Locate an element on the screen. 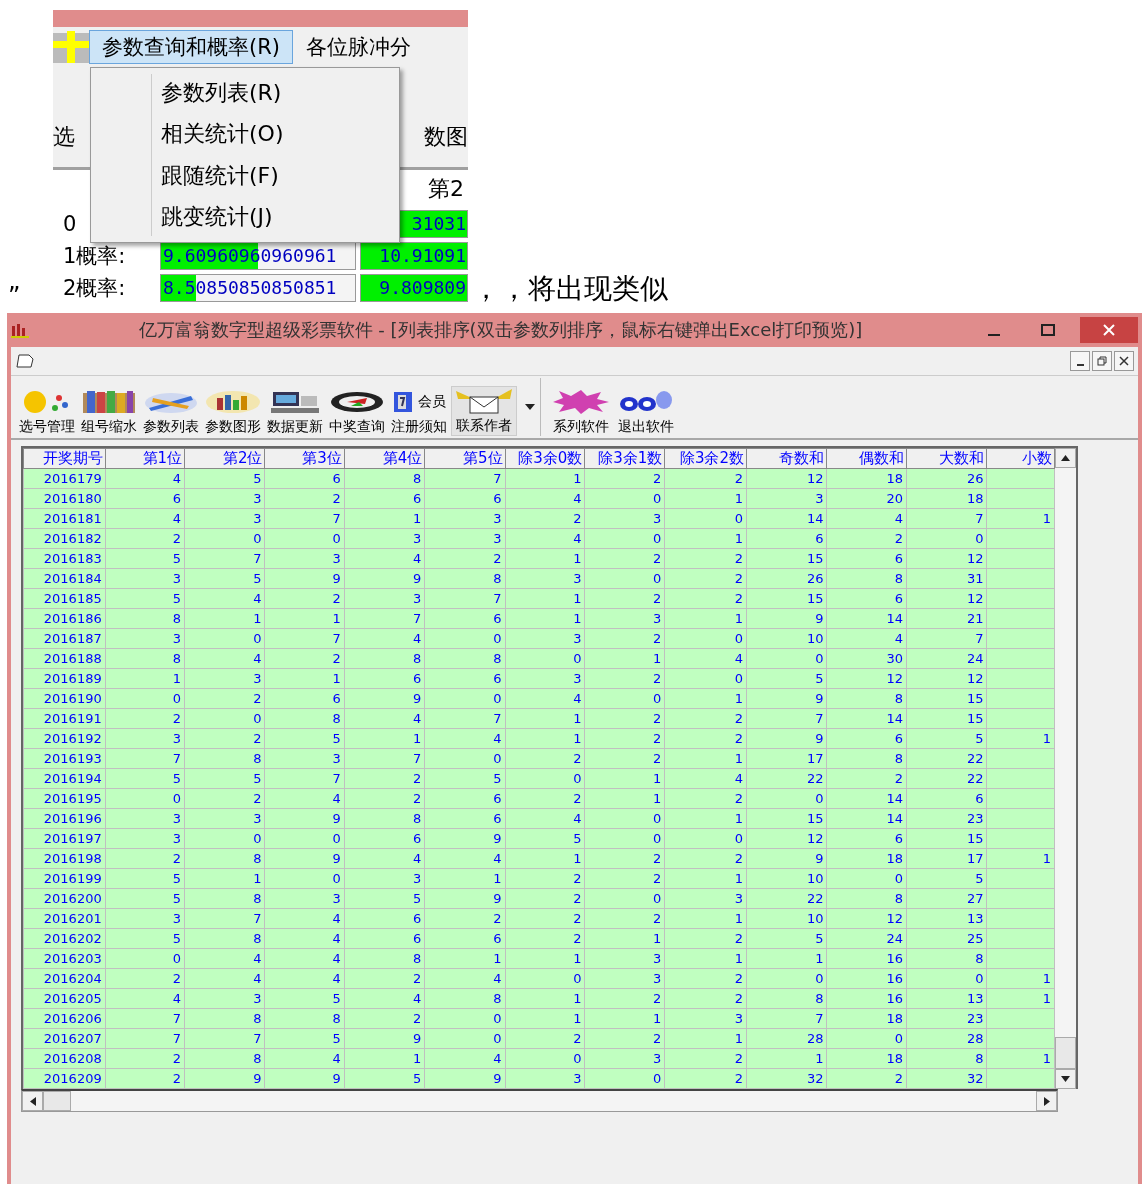 This screenshot has width=1146, height=1184. down-arrow-icon is located at coordinates (1065, 1079).